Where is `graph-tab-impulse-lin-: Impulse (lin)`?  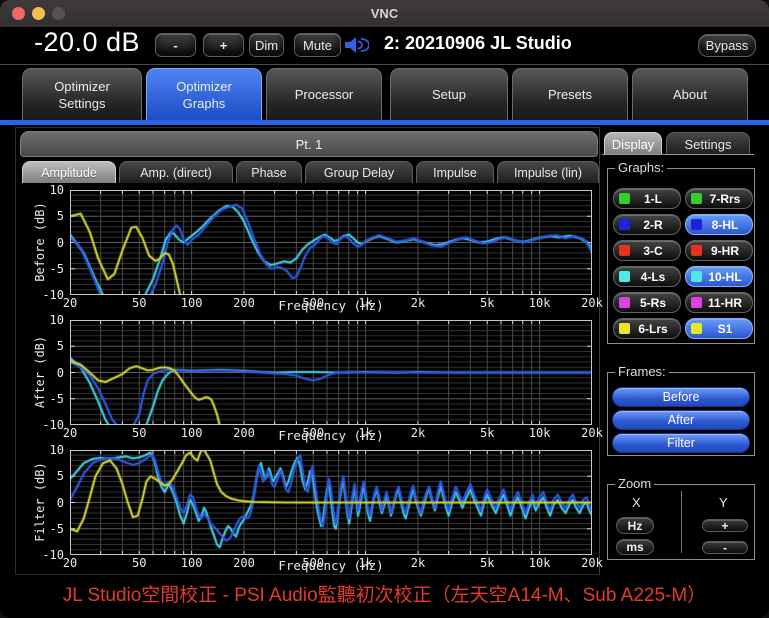 graph-tab-impulse-lin-: Impulse (lin) is located at coordinates (548, 172).